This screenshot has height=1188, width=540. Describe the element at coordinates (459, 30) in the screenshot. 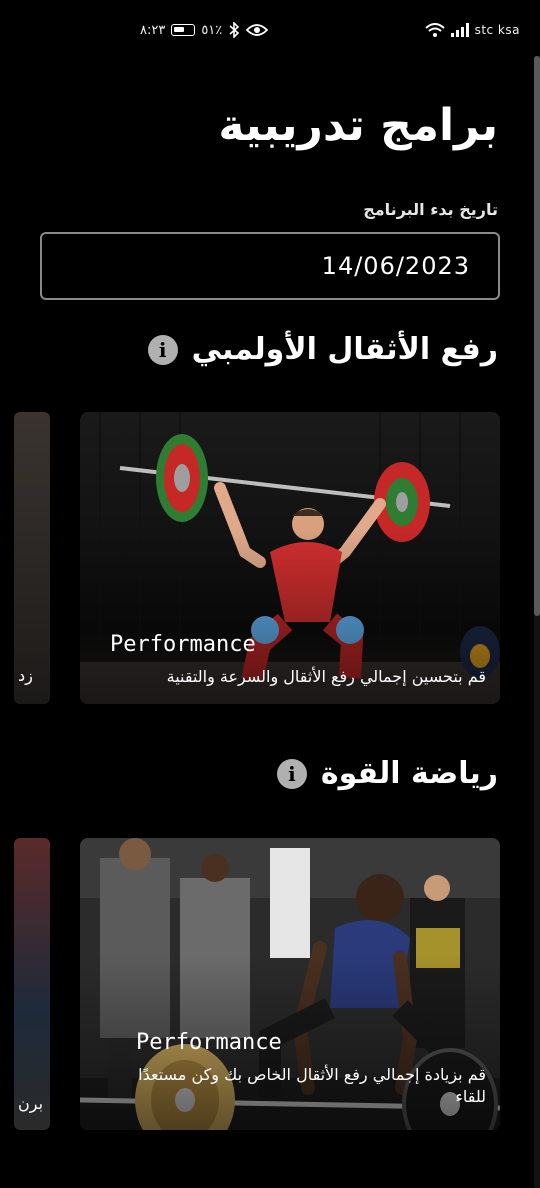

I see `signal-icon` at that location.